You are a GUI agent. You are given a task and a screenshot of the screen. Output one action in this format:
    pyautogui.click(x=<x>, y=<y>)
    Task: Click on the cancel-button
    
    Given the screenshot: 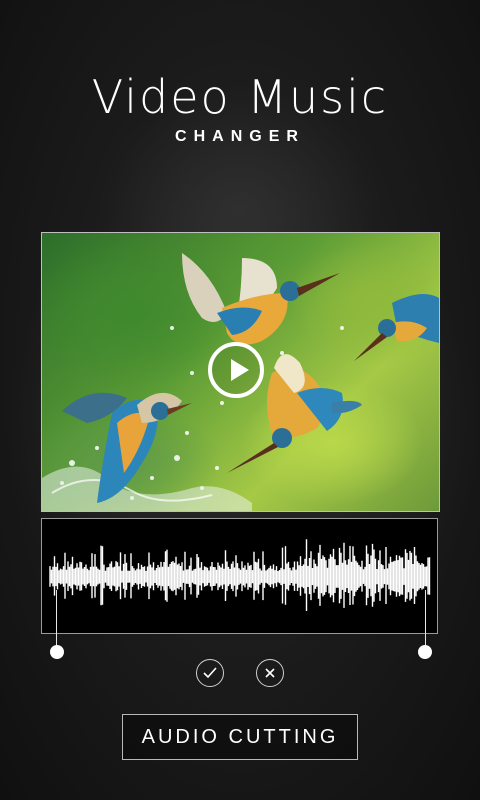 What is the action you would take?
    pyautogui.click(x=270, y=673)
    